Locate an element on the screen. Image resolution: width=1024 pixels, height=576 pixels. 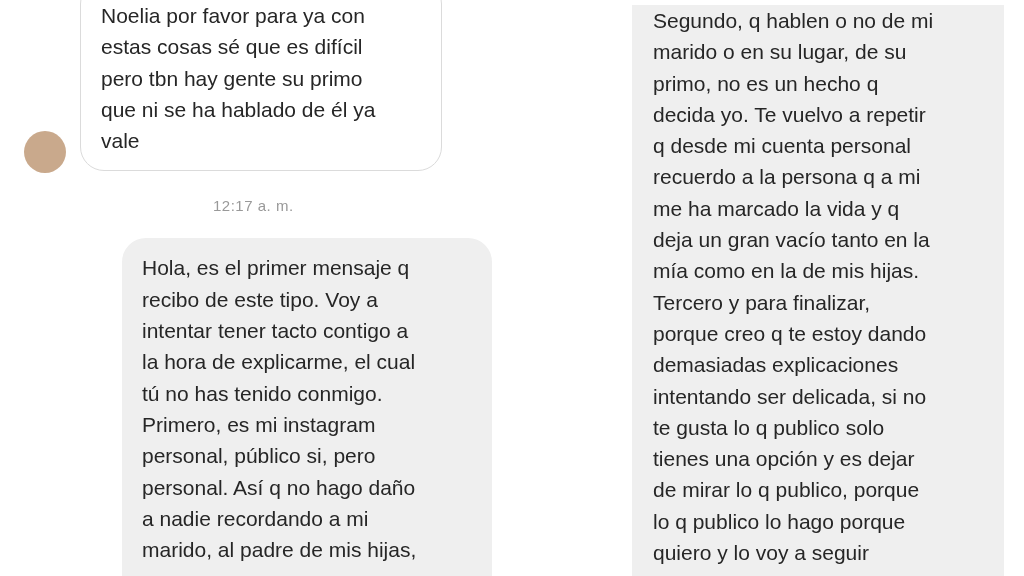
avatar is located at coordinates (45, 152).